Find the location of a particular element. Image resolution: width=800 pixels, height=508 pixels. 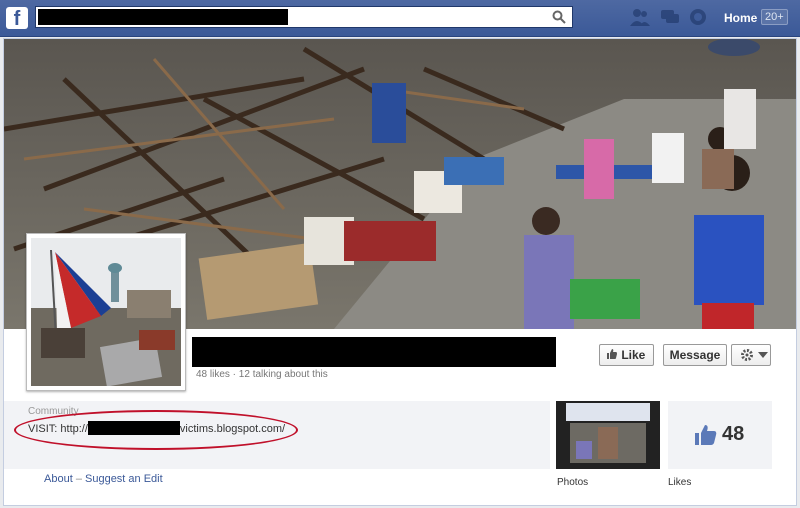

message-button-label: Message is located at coordinates (695, 355).